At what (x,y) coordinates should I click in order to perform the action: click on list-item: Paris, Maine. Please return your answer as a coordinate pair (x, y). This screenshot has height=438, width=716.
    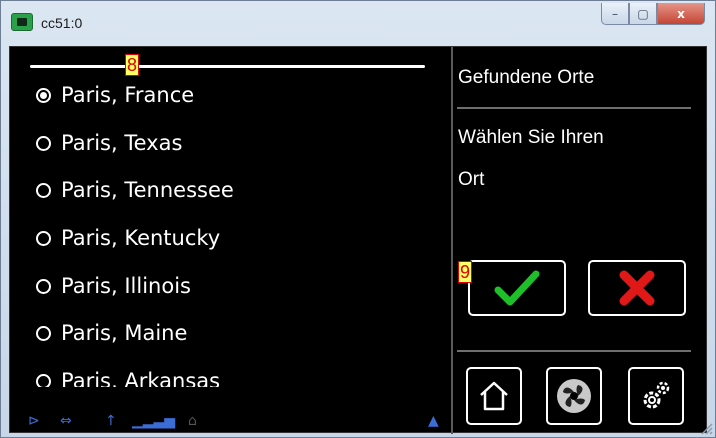
    Looking at the image, I should click on (111, 333).